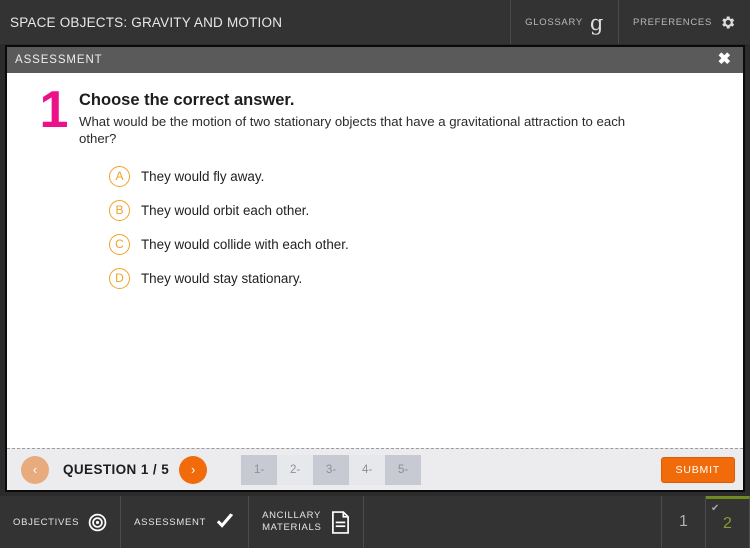 This screenshot has height=548, width=750. I want to click on close-icon: ✖, so click(724, 60).